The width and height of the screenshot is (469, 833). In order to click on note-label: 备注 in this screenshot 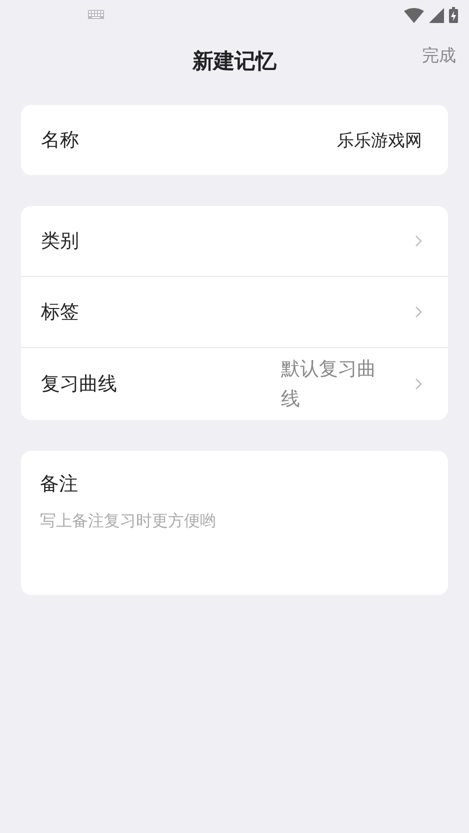, I will do `click(234, 479)`.